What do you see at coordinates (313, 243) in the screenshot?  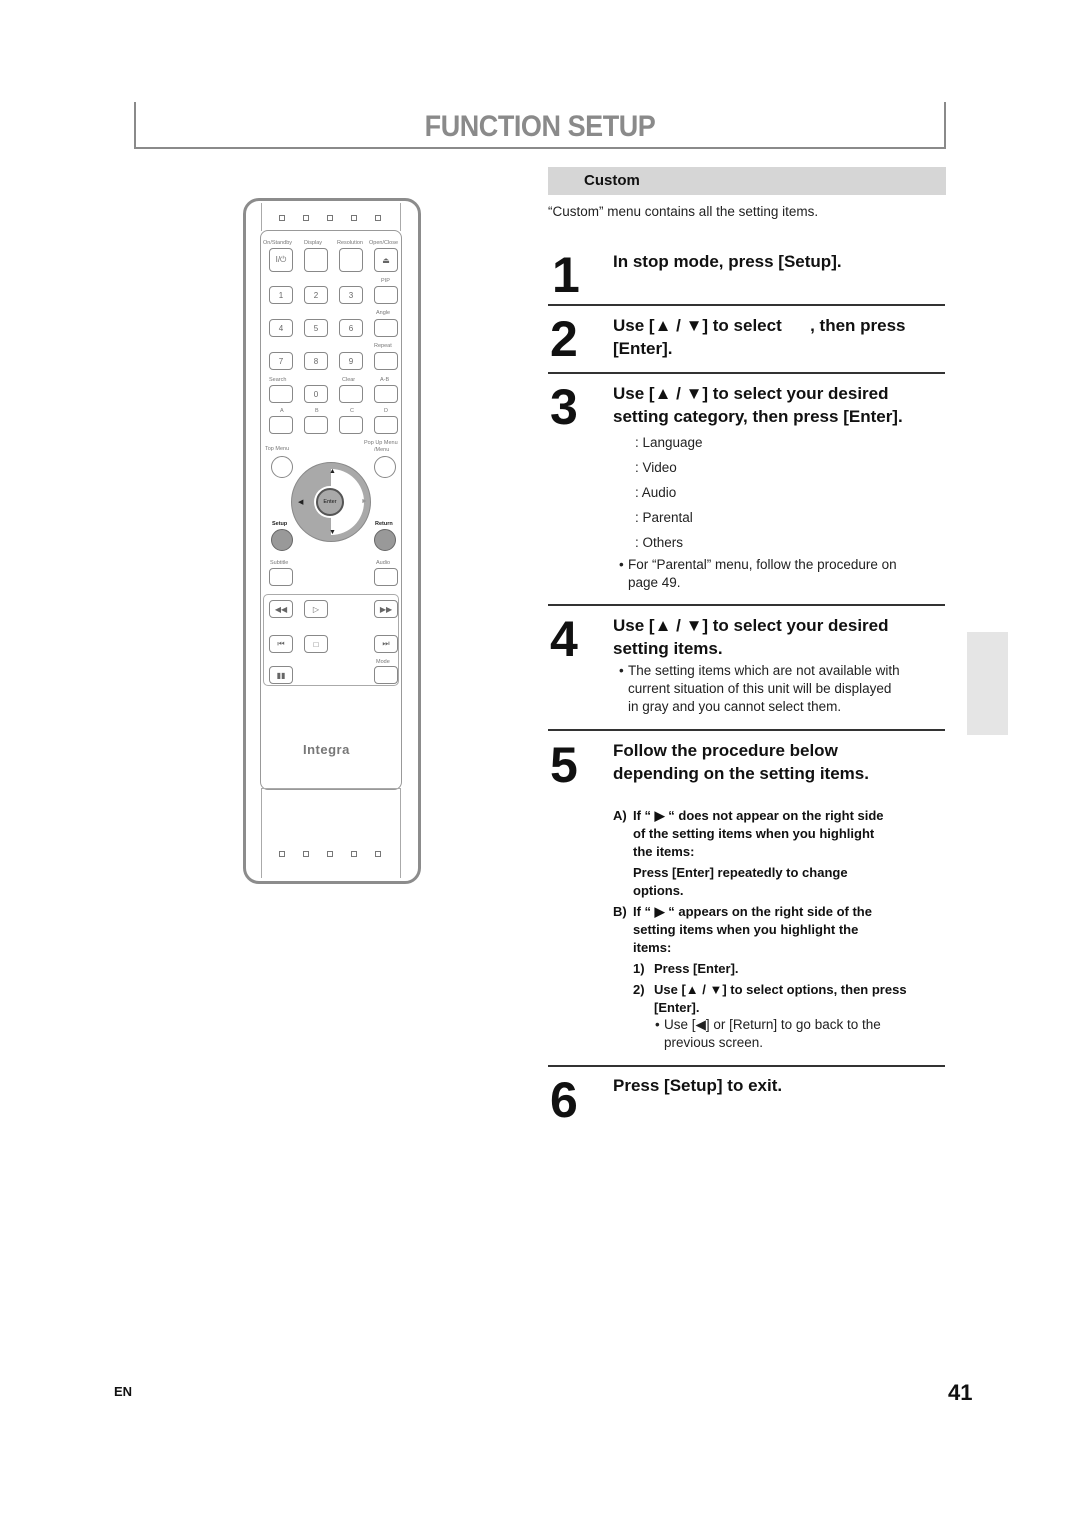 I see `display-label: Display` at bounding box center [313, 243].